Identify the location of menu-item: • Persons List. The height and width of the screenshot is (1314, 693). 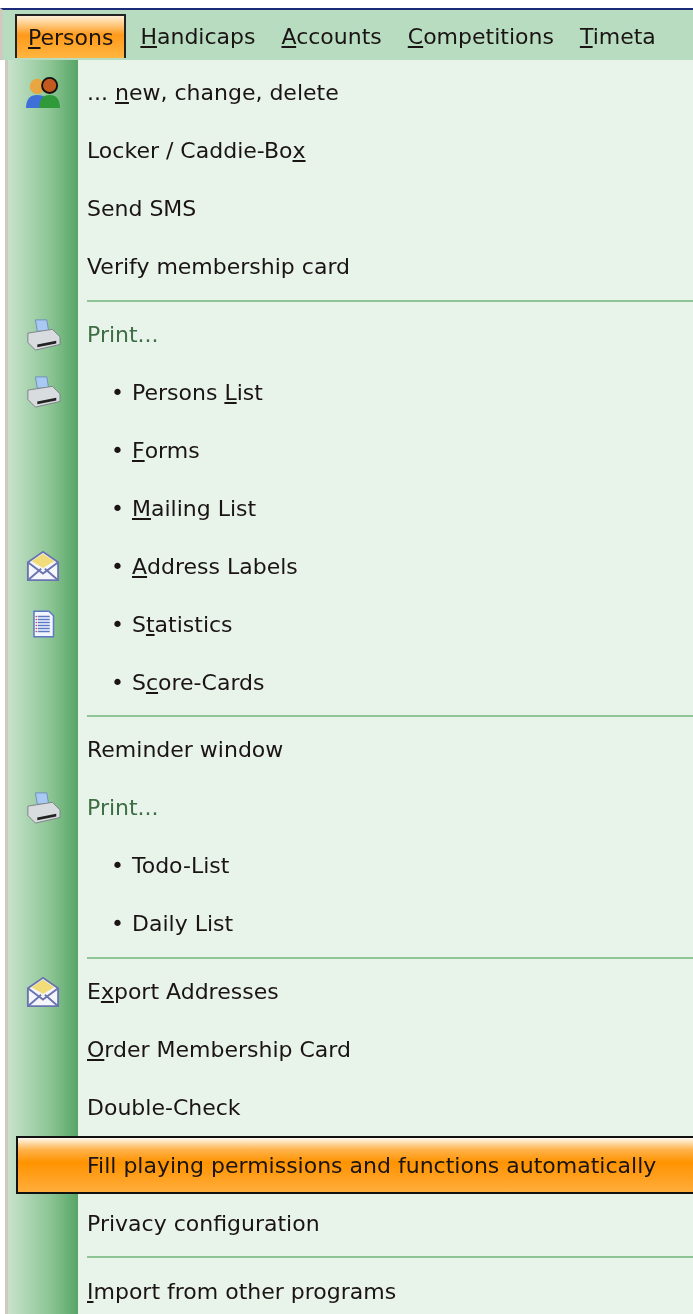
(385, 392).